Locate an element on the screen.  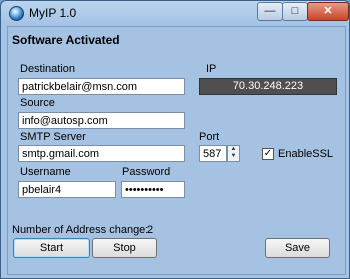
smtp-input is located at coordinates (101, 153).